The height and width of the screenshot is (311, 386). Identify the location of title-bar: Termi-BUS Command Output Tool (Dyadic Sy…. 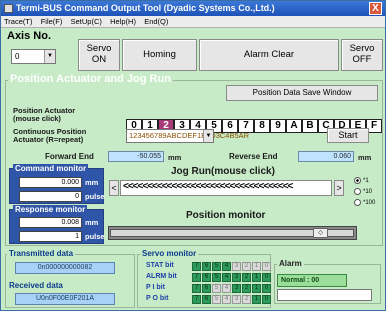
(193, 8).